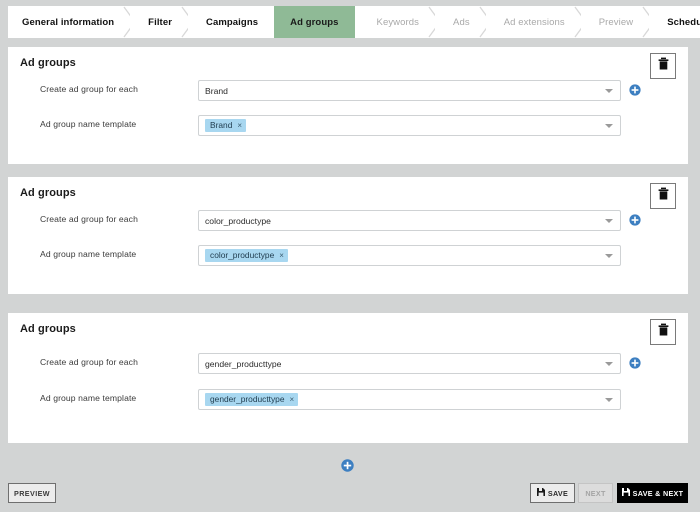  Describe the element at coordinates (216, 90) in the screenshot. I see `create-ad-group-value: Brand` at that location.